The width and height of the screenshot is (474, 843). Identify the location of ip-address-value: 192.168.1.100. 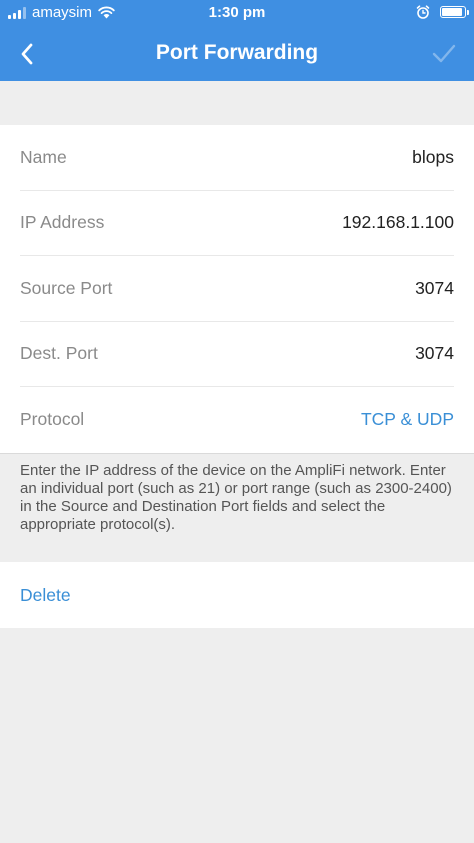
(398, 222).